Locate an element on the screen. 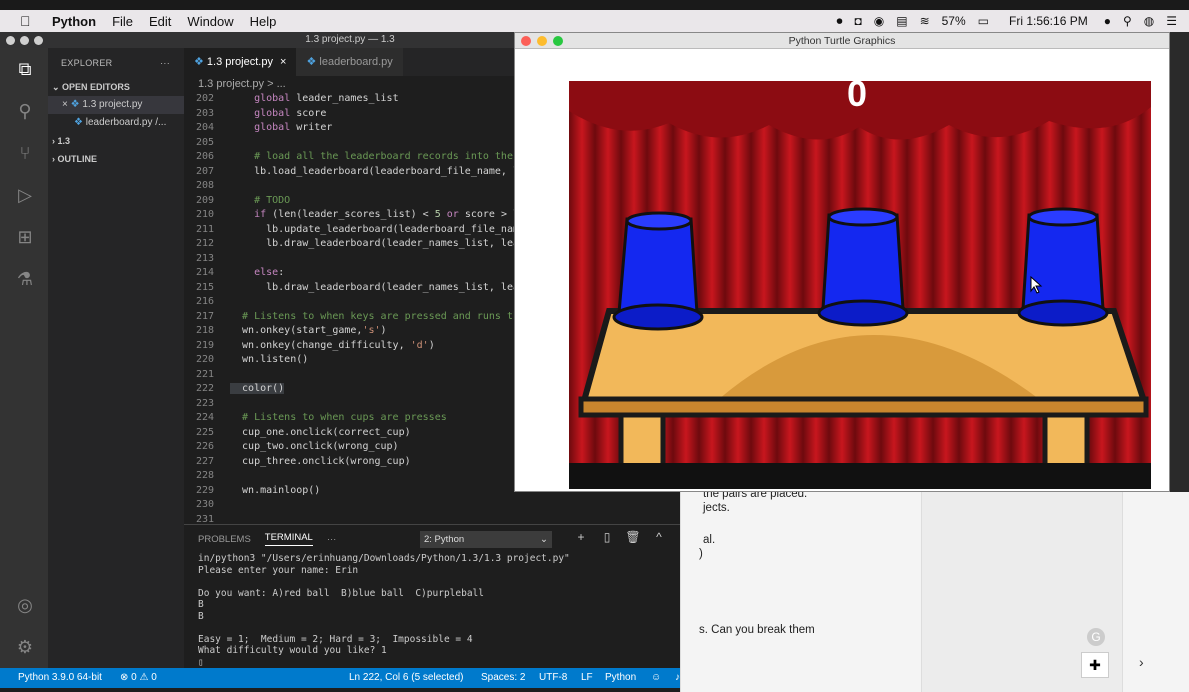 This screenshot has height=692, width=1189. settings-gear-icon: ⚙ is located at coordinates (25, 647).